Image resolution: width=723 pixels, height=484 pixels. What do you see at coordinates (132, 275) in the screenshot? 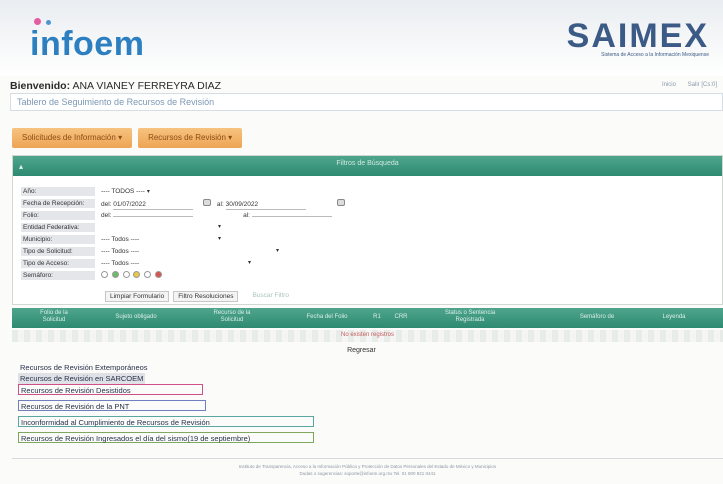
I see `semaforo-options` at bounding box center [132, 275].